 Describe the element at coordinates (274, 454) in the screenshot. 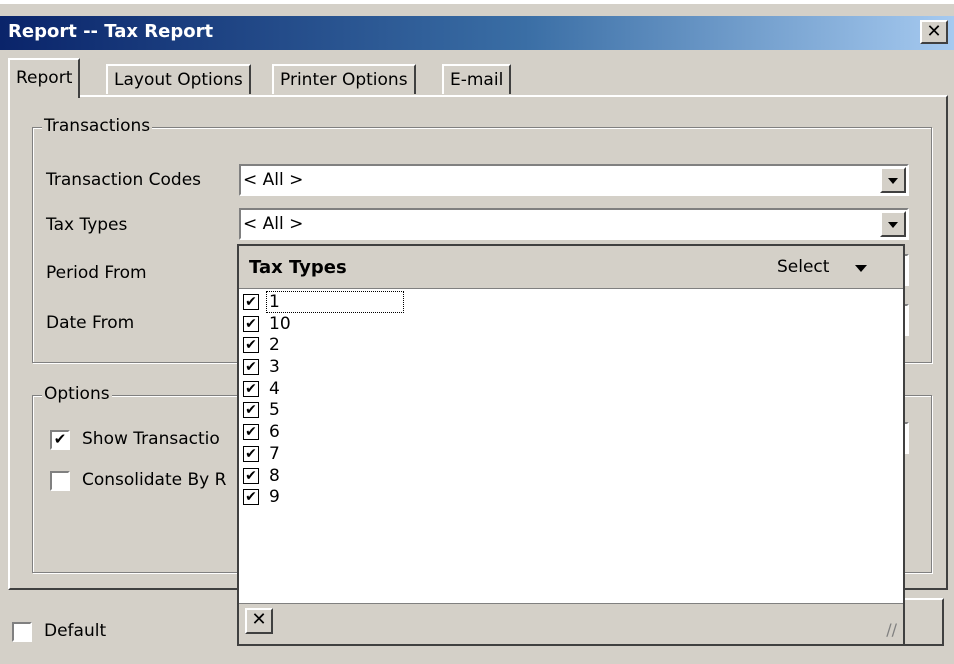

I see `item-label: 7` at that location.